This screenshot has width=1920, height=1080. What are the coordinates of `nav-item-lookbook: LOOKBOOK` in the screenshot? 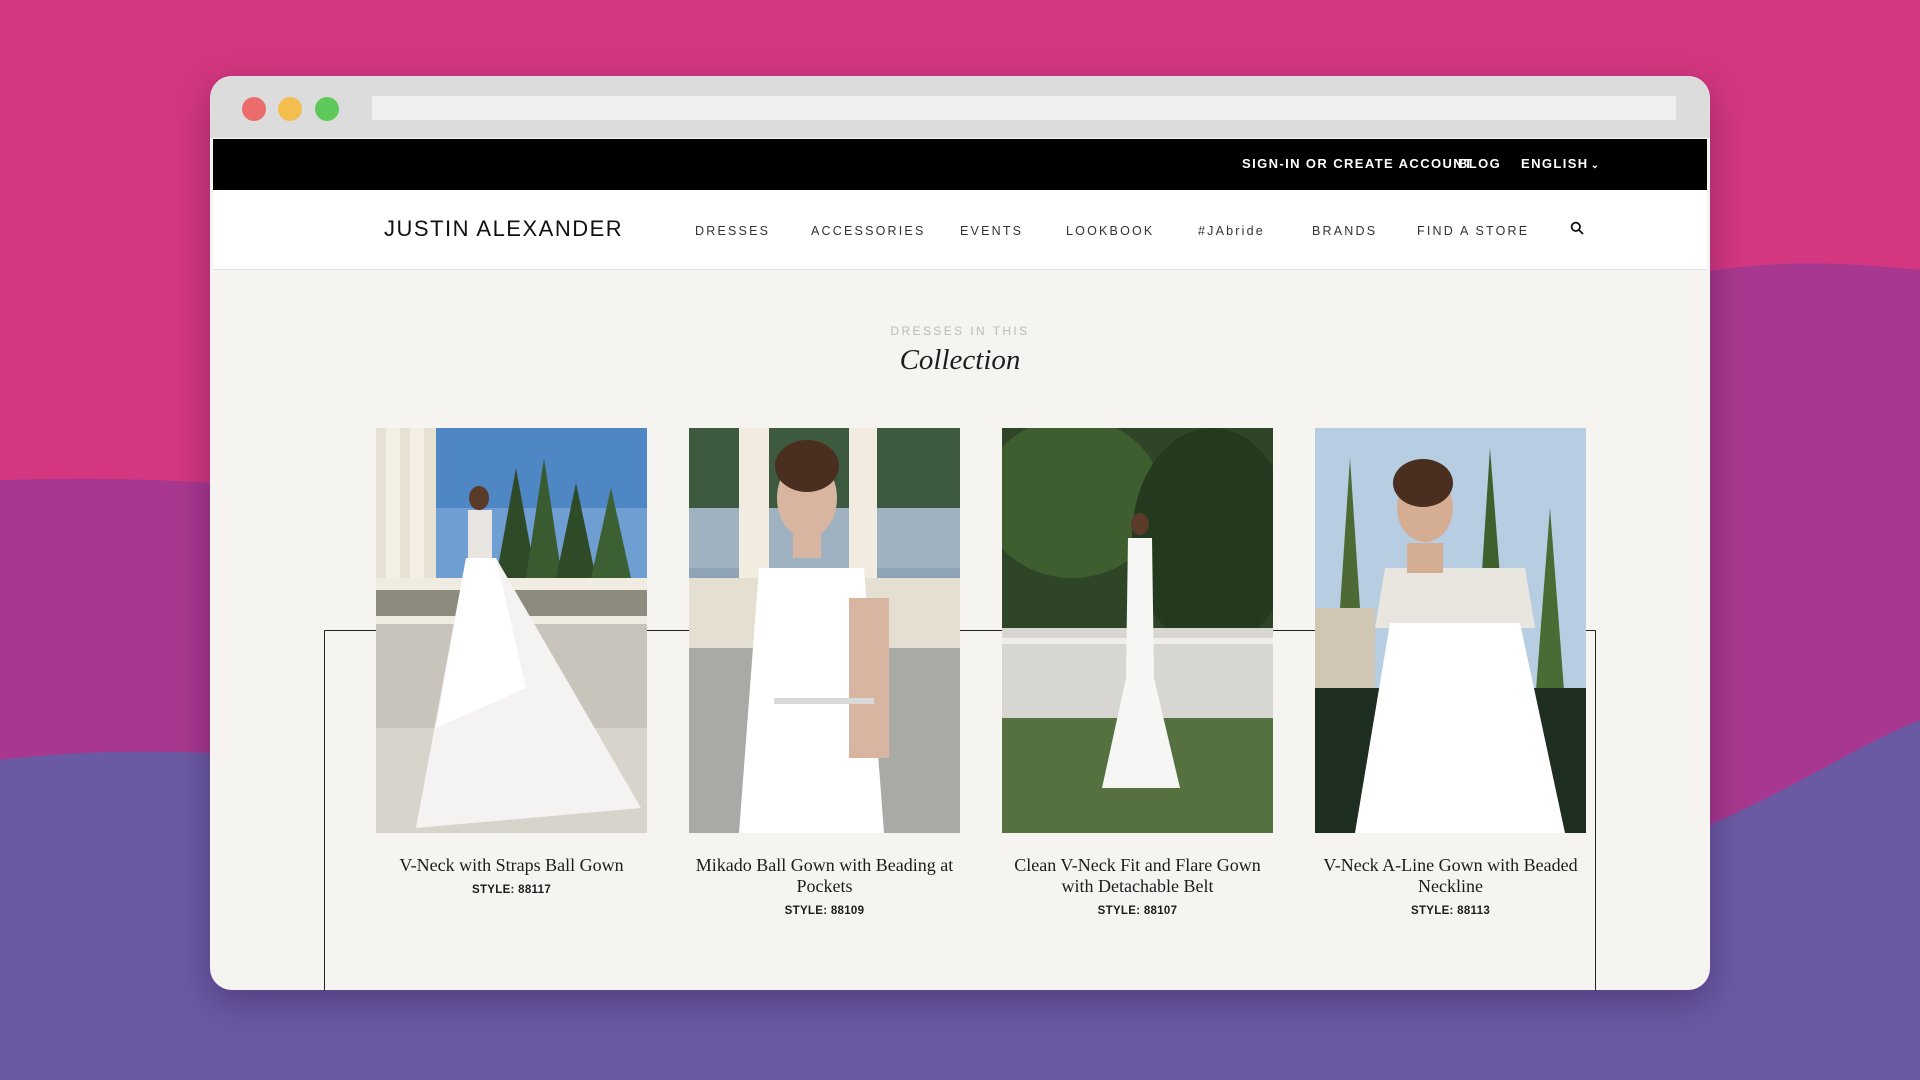 It's located at (1110, 231).